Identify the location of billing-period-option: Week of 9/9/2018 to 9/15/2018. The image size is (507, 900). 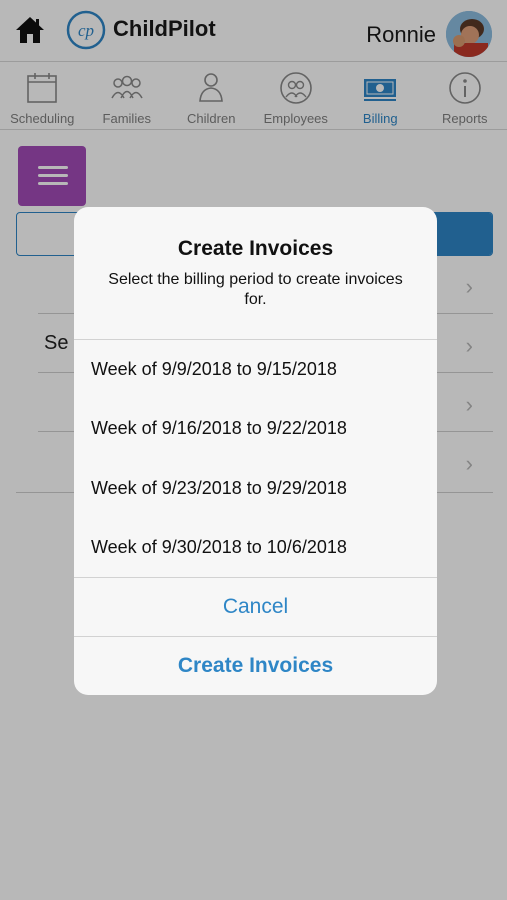
(214, 369).